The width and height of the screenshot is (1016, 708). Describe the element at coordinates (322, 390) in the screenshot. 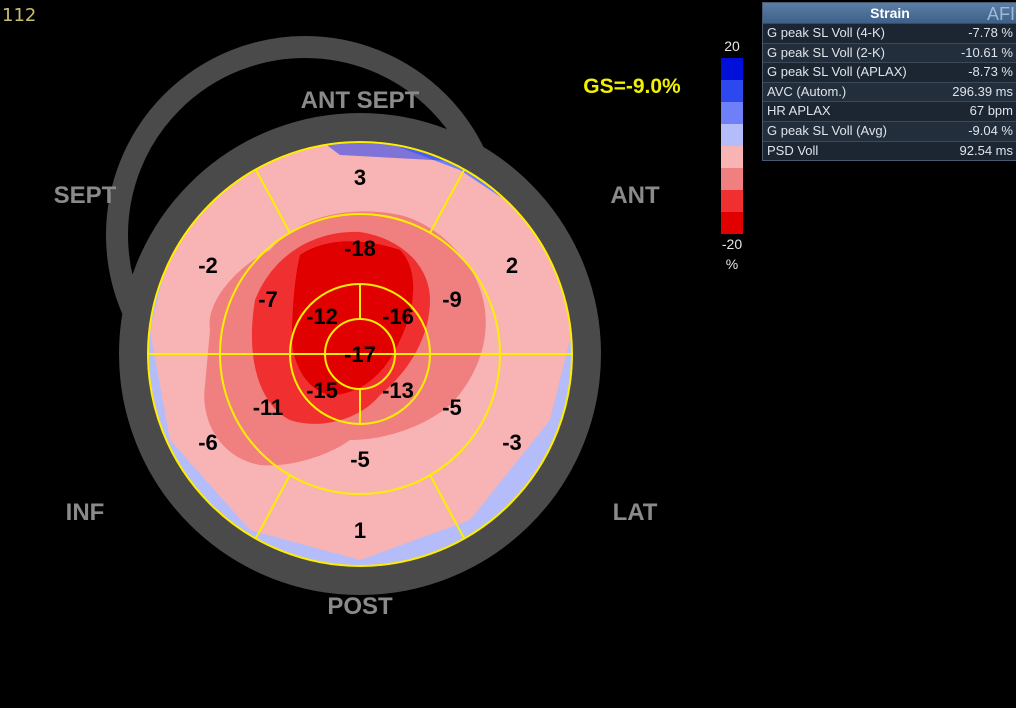

I see `segment-apical-inferior: -15` at that location.